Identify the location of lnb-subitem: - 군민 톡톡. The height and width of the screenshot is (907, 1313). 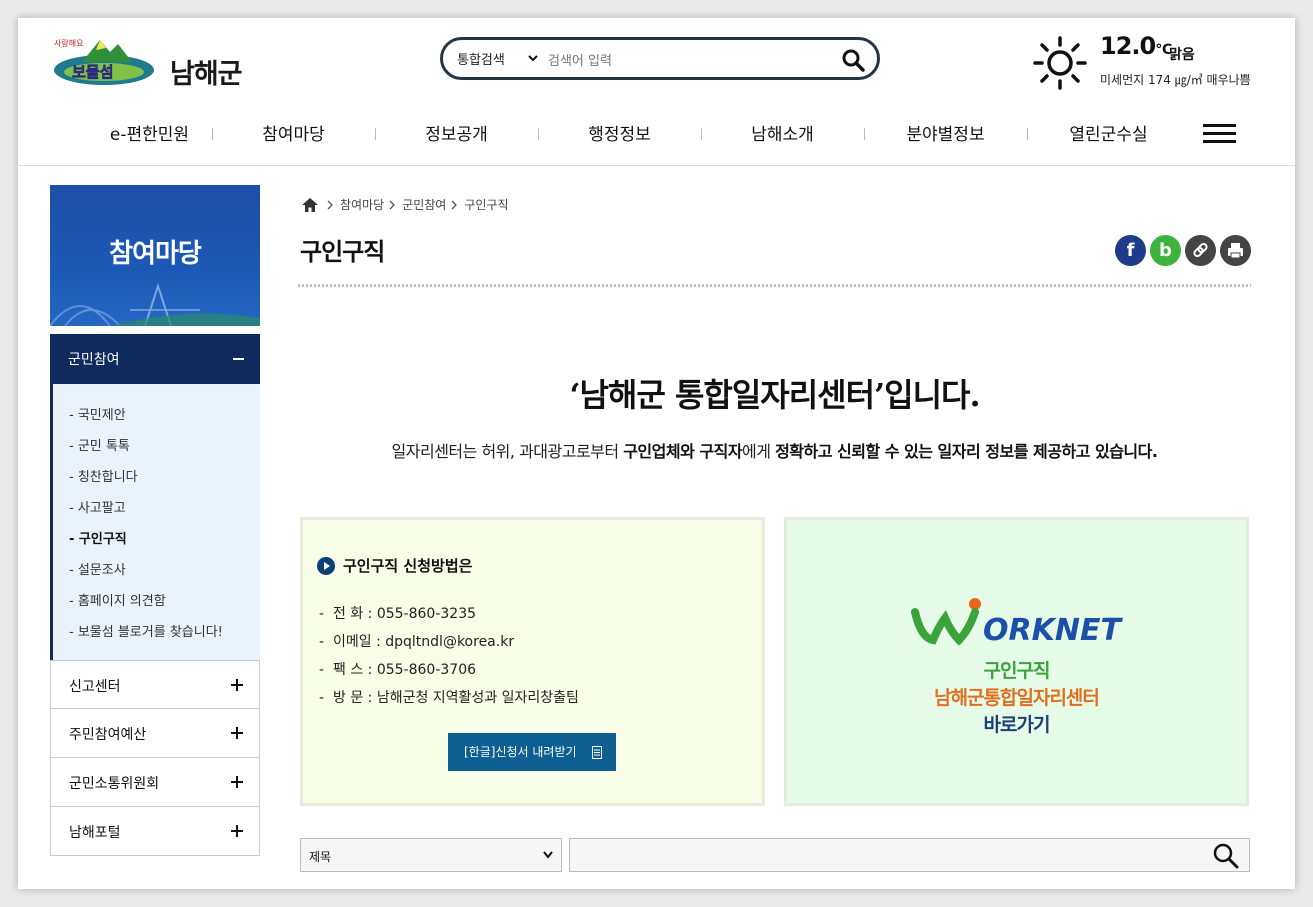
(99, 444).